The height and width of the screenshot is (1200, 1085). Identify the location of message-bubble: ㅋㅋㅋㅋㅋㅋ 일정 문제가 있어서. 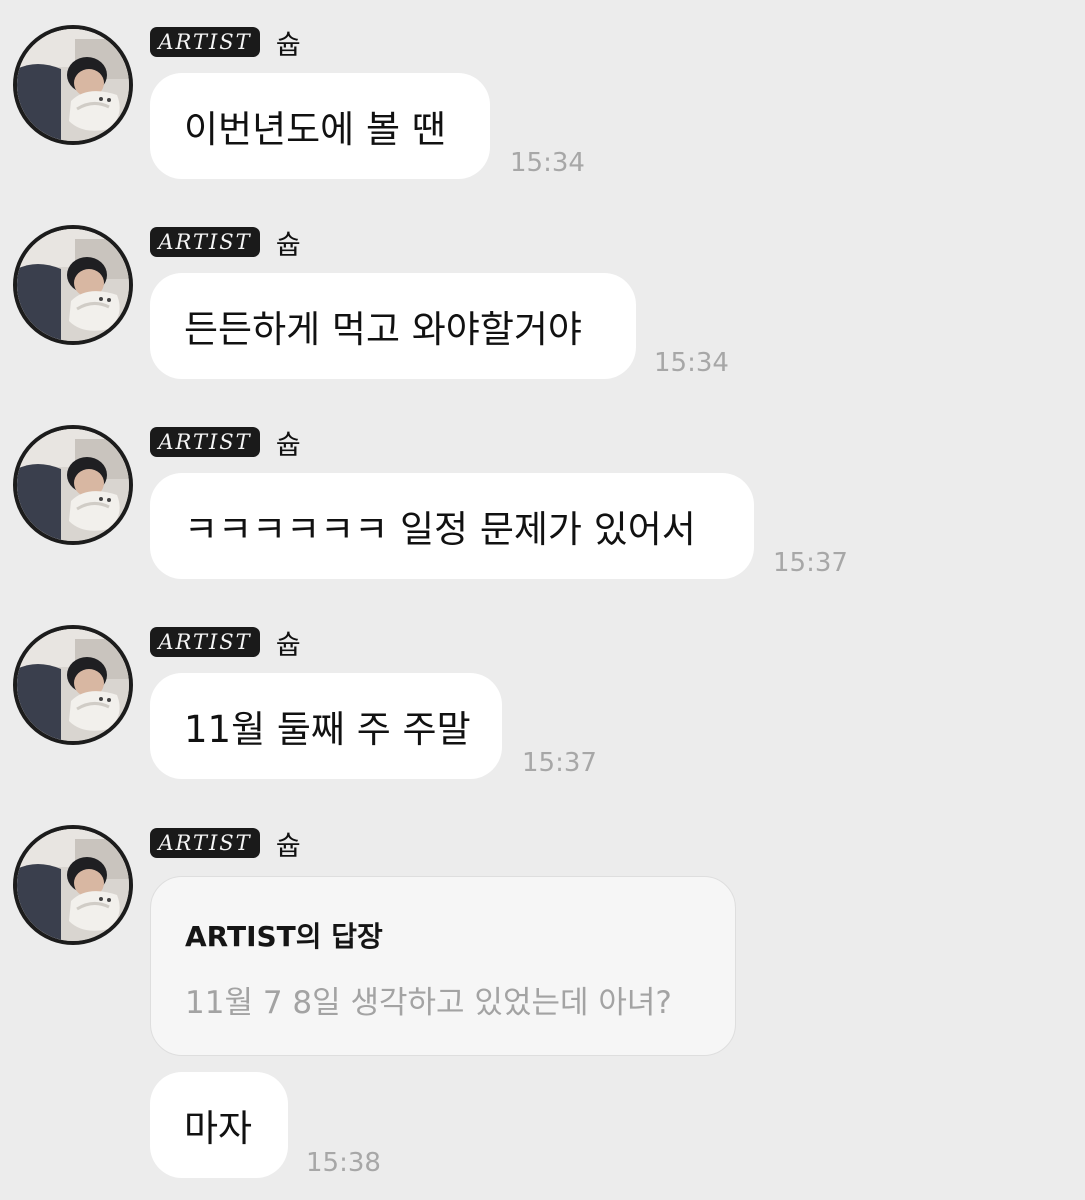
(452, 526).